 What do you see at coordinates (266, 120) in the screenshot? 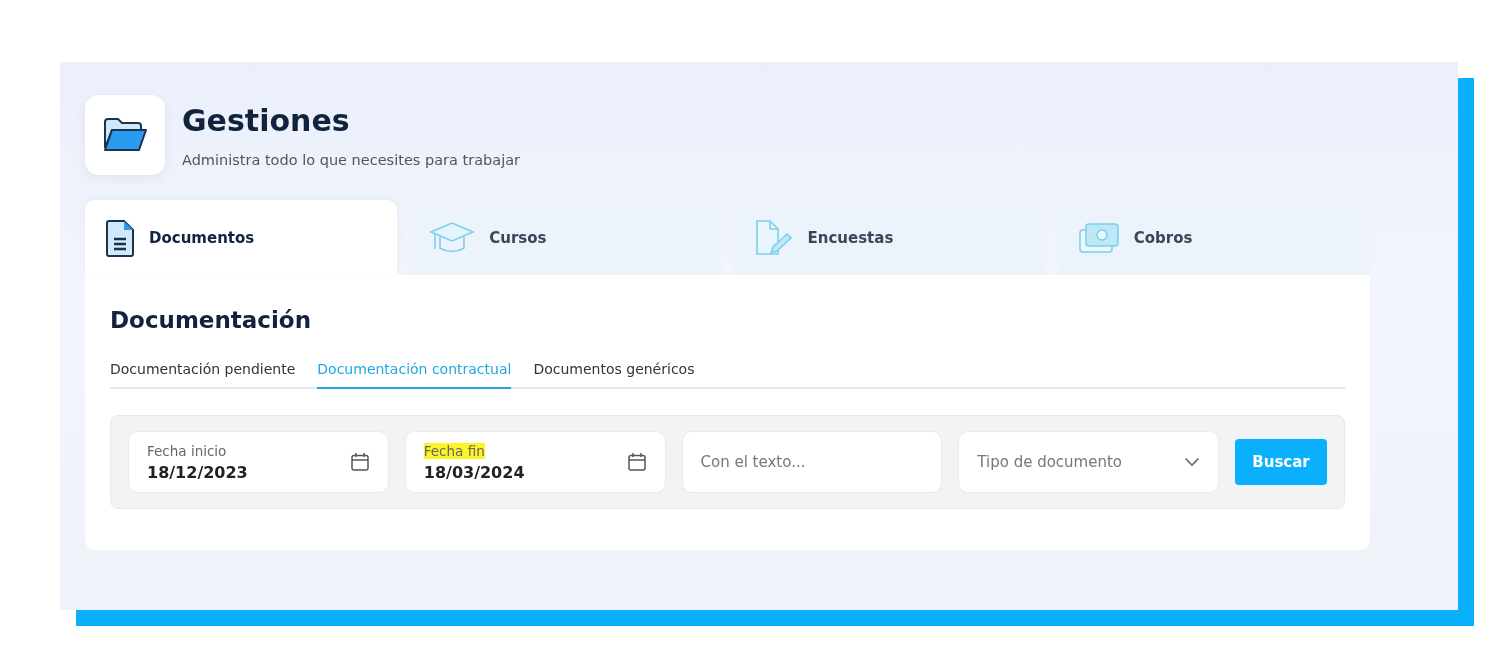
I see `page-title: Gestiones` at bounding box center [266, 120].